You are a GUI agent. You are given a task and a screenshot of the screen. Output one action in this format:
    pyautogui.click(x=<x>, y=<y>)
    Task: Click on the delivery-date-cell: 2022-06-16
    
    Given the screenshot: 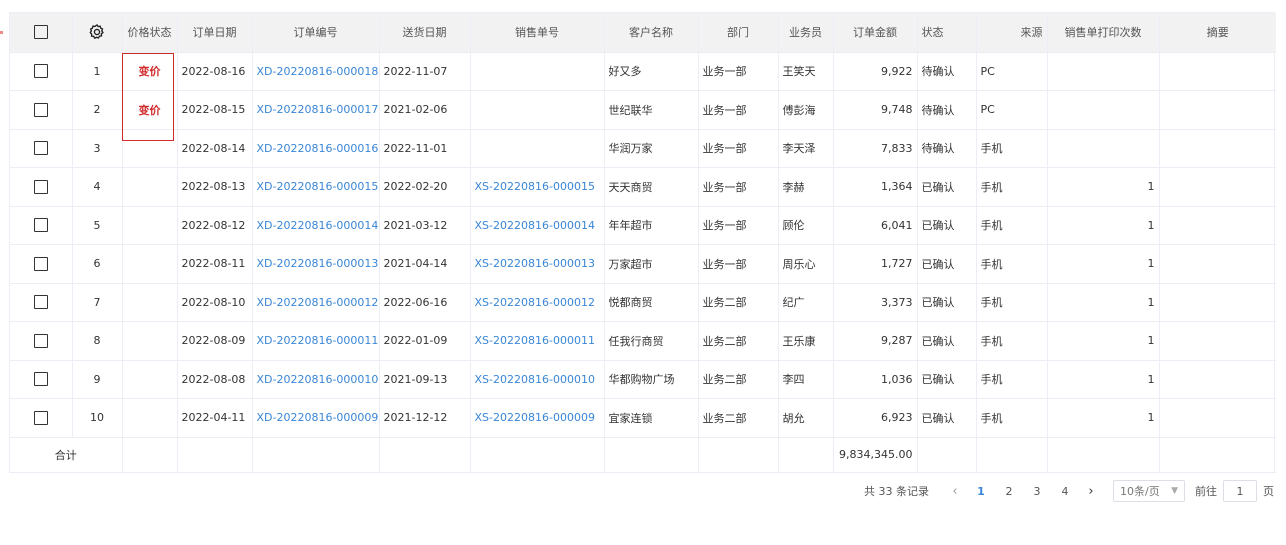 What is the action you would take?
    pyautogui.click(x=425, y=302)
    